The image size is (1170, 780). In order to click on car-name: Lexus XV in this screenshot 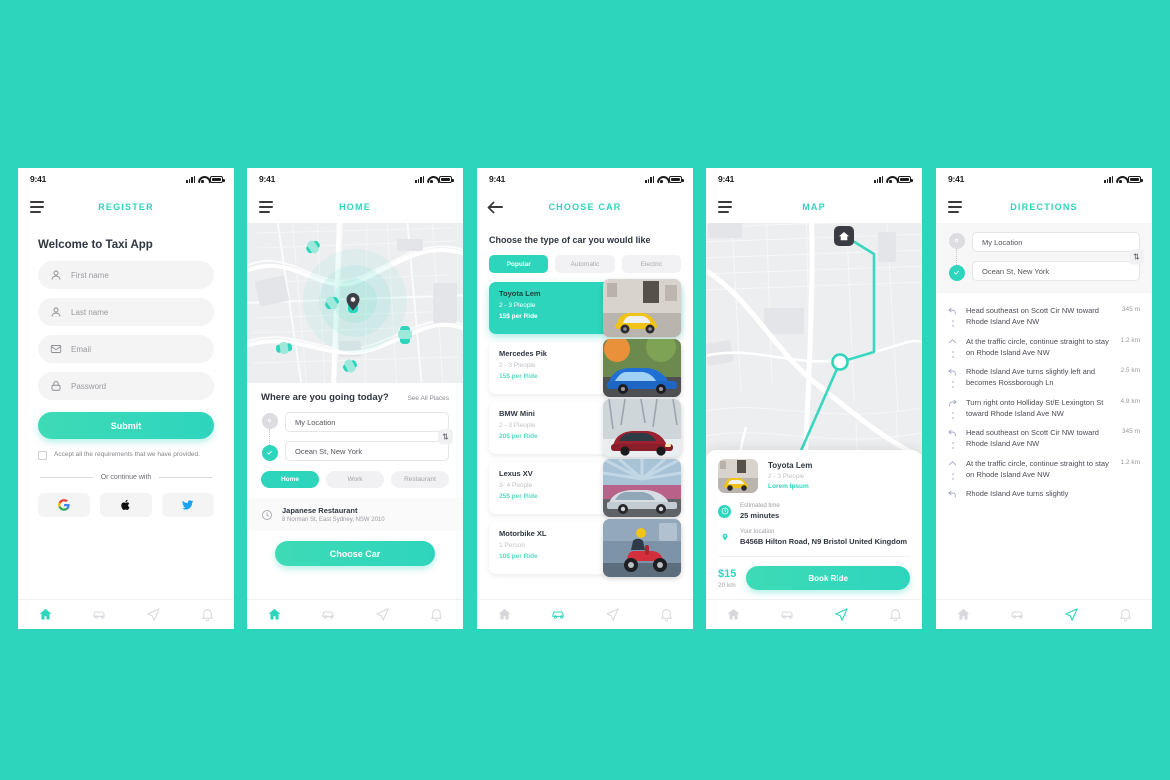, I will do `click(516, 473)`.